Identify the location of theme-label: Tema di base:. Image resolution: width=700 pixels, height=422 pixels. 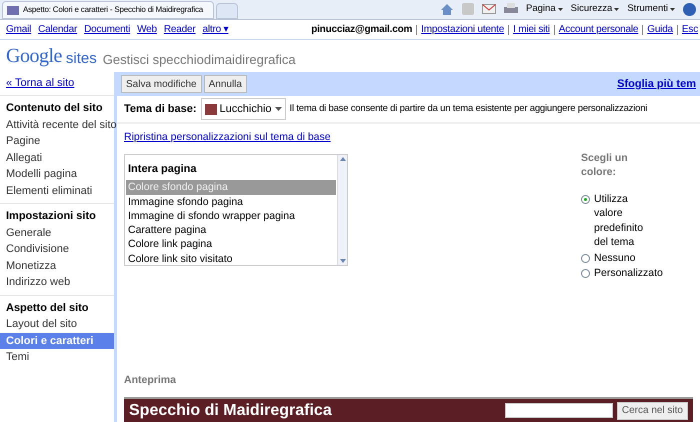
(160, 109).